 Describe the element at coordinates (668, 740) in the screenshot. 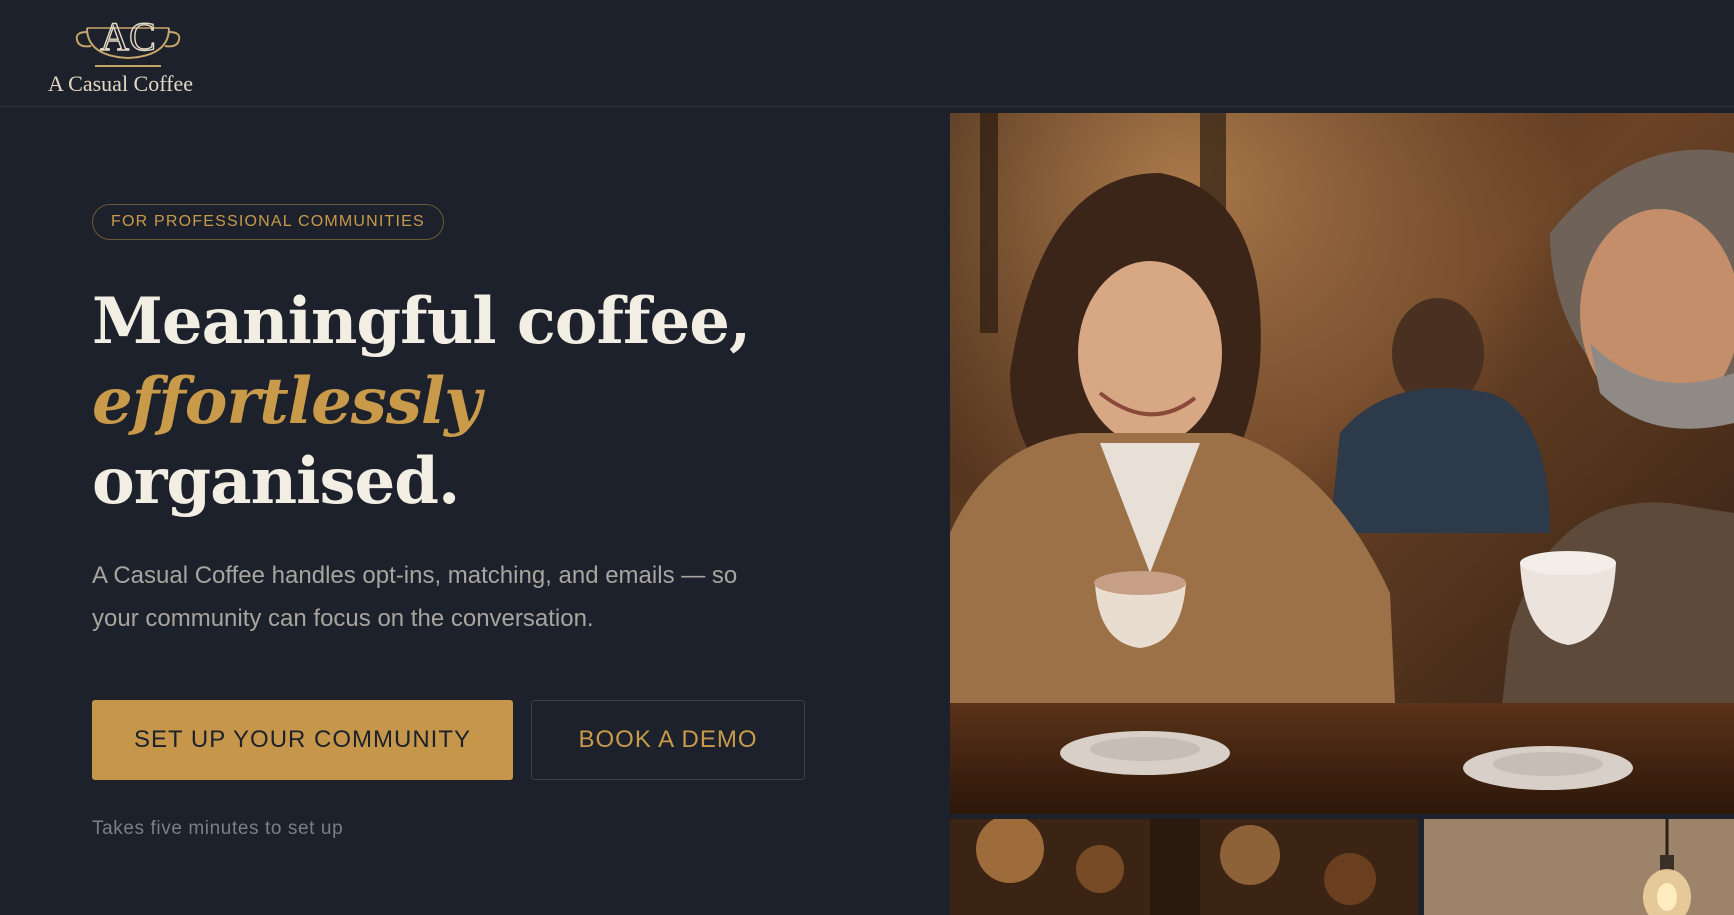

I see `book-demo-button: BOOK A DEMO` at that location.